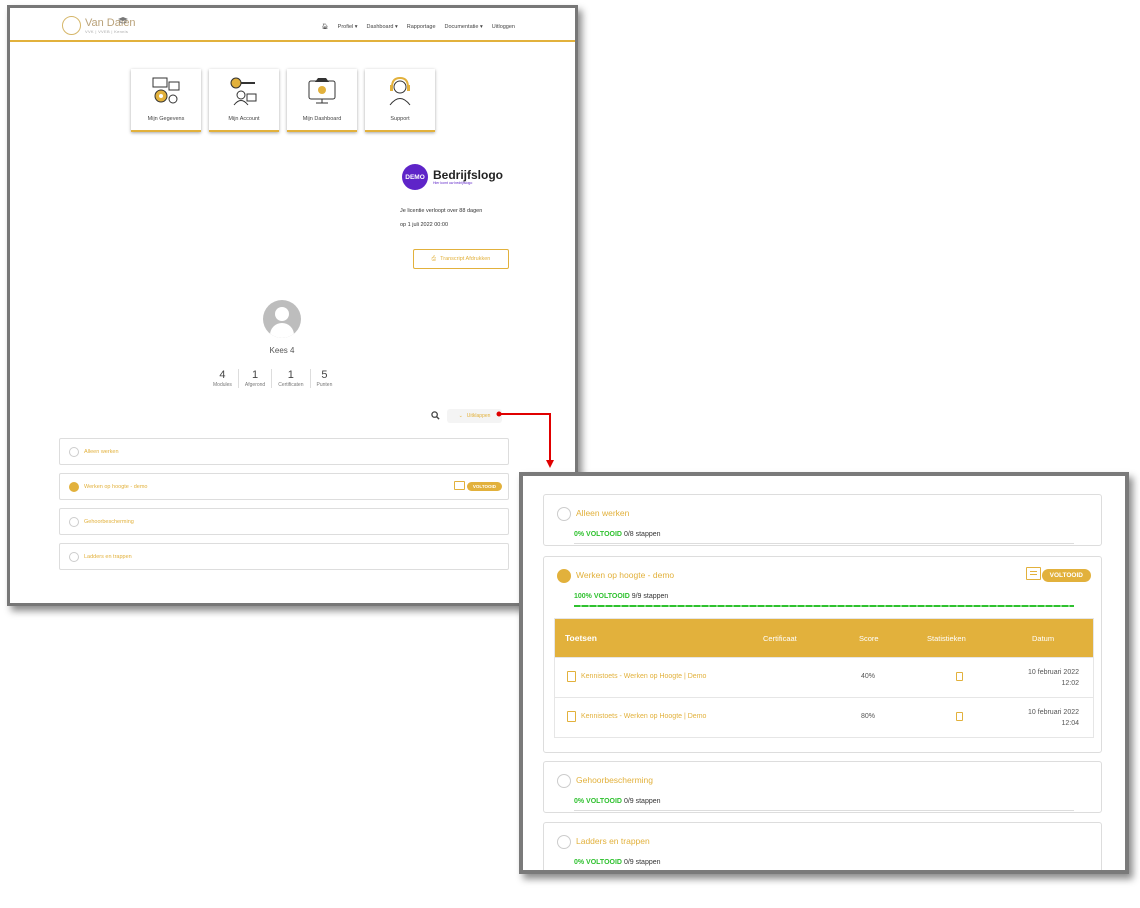 The height and width of the screenshot is (908, 1140). Describe the element at coordinates (282, 350) in the screenshot. I see `profile-name: Kees 4` at that location.